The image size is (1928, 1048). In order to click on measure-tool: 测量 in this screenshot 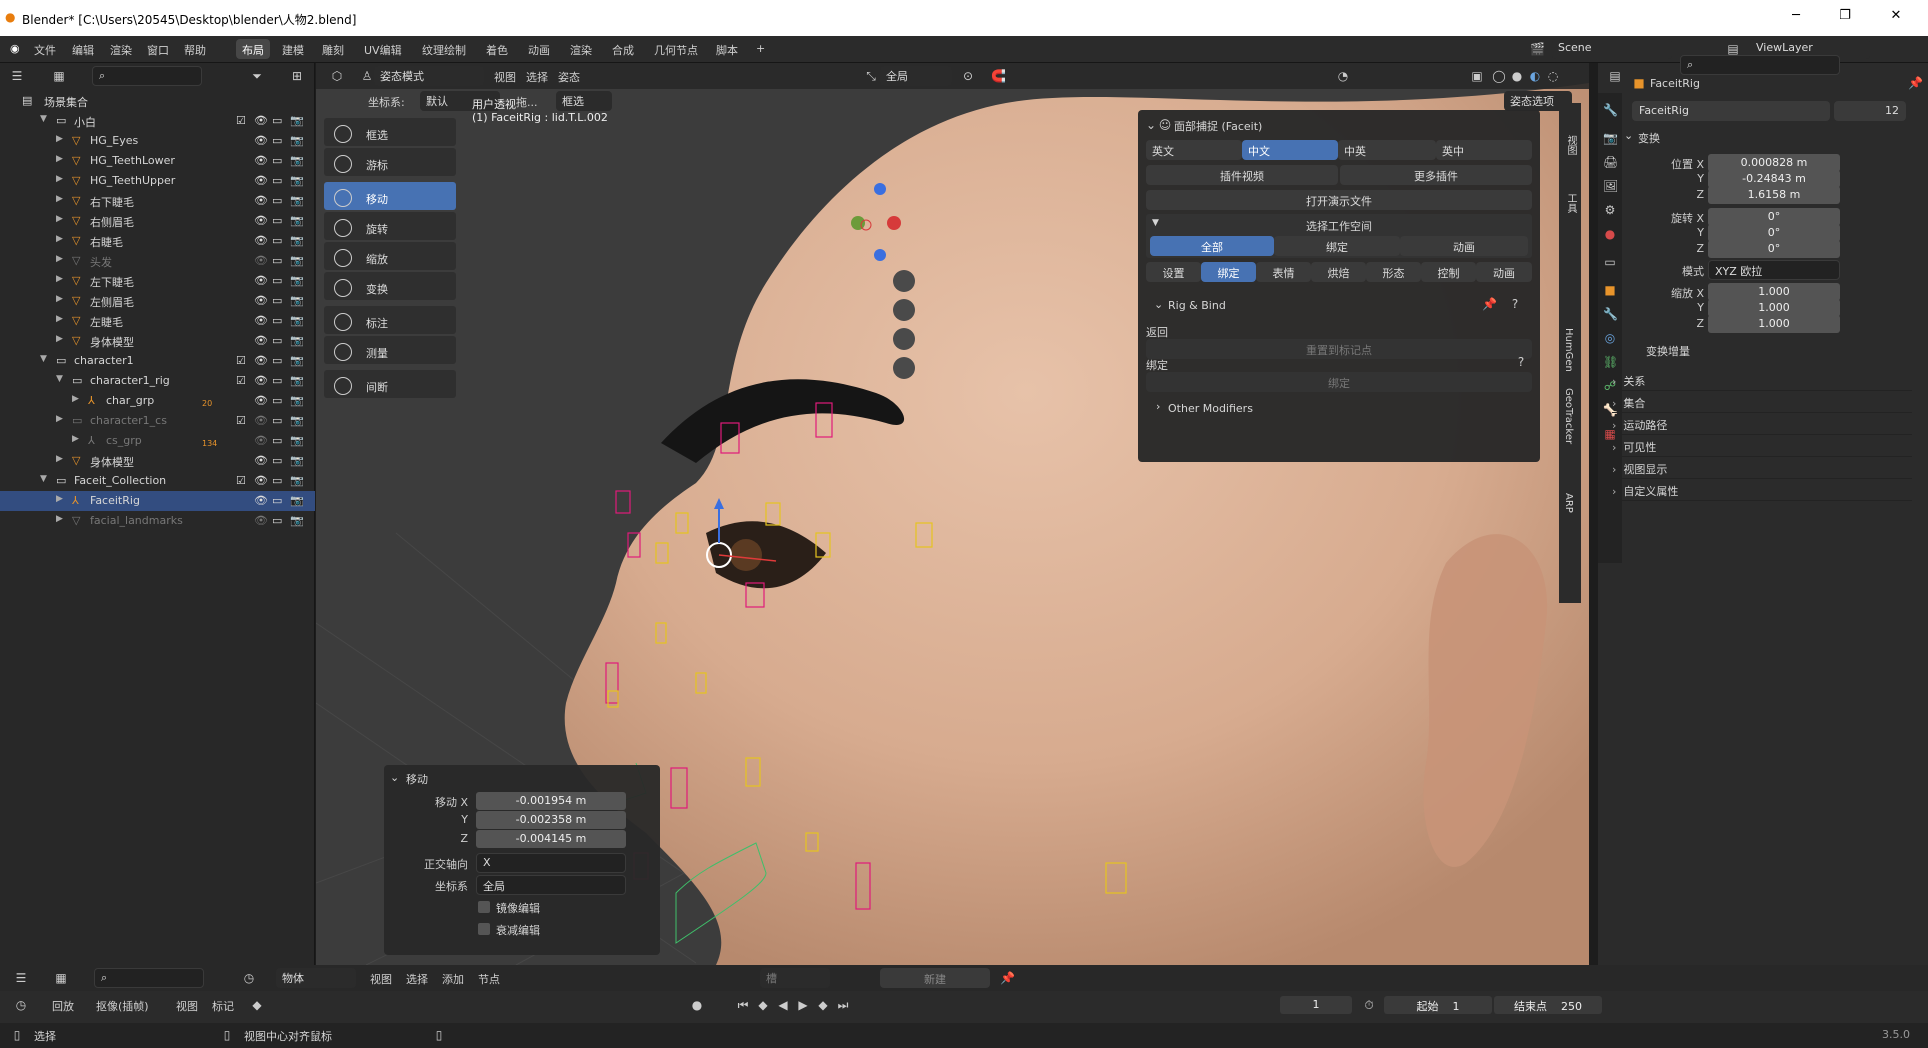, I will do `click(390, 350)`.